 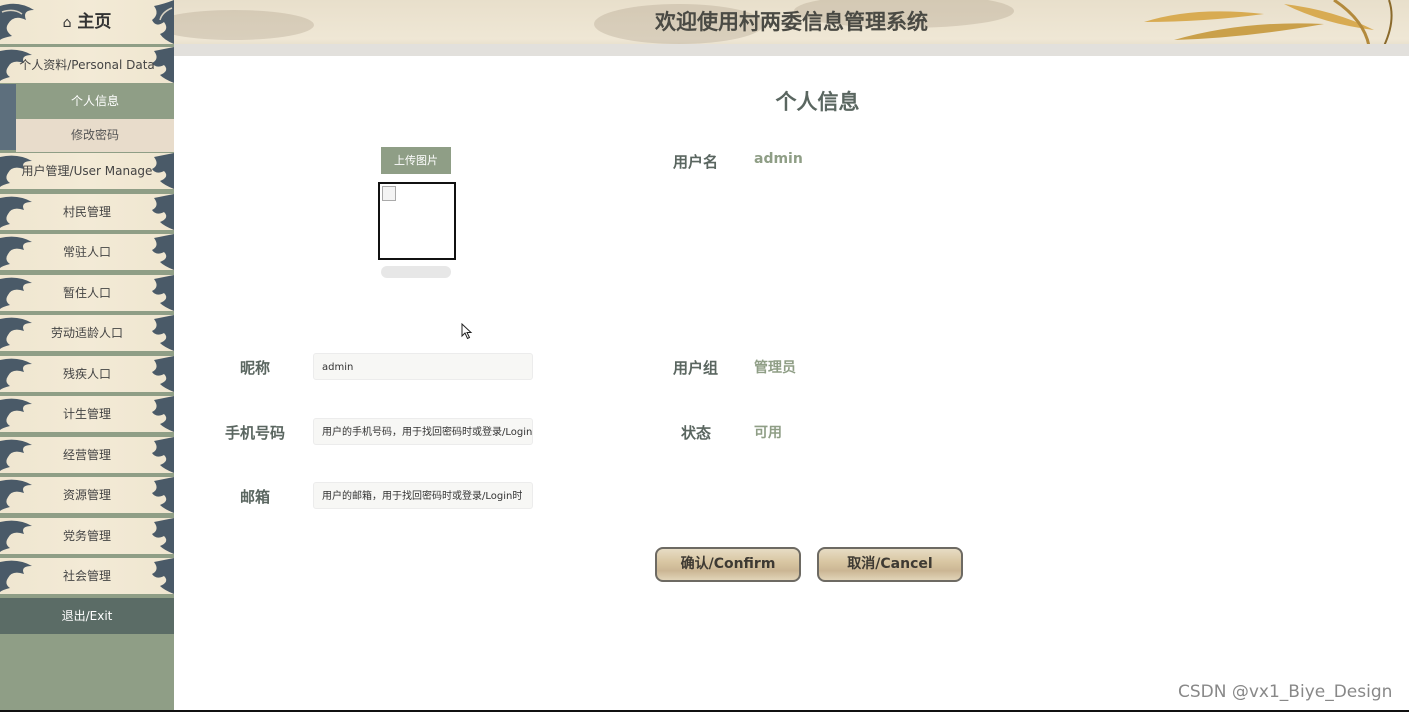 I want to click on nav-social-label: 社会管理, so click(x=86, y=576).